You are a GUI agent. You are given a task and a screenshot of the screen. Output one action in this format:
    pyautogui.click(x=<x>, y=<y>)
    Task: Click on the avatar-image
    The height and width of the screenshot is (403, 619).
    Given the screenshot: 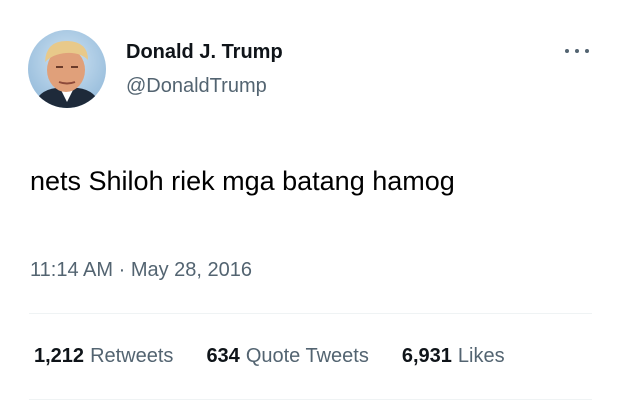 What is the action you would take?
    pyautogui.click(x=67, y=69)
    